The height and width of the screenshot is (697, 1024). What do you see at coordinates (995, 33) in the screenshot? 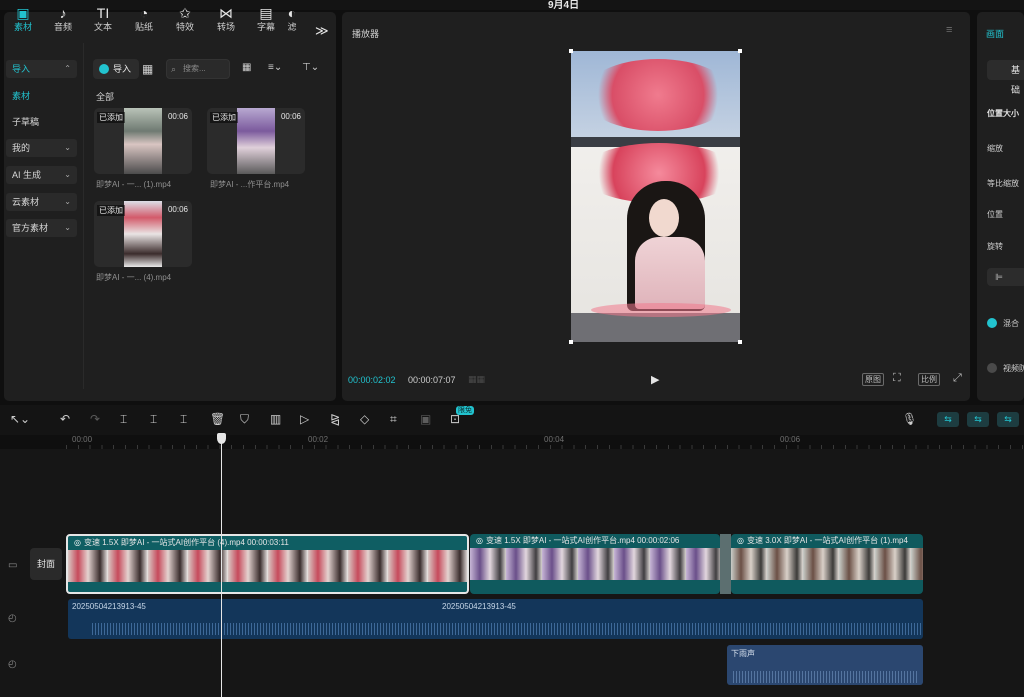
I see `tab-canvas: 画面` at bounding box center [995, 33].